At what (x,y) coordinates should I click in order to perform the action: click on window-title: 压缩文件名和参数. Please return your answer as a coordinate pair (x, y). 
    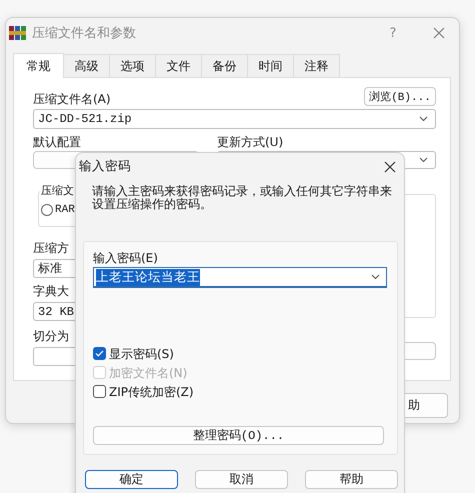
    Looking at the image, I should click on (84, 33).